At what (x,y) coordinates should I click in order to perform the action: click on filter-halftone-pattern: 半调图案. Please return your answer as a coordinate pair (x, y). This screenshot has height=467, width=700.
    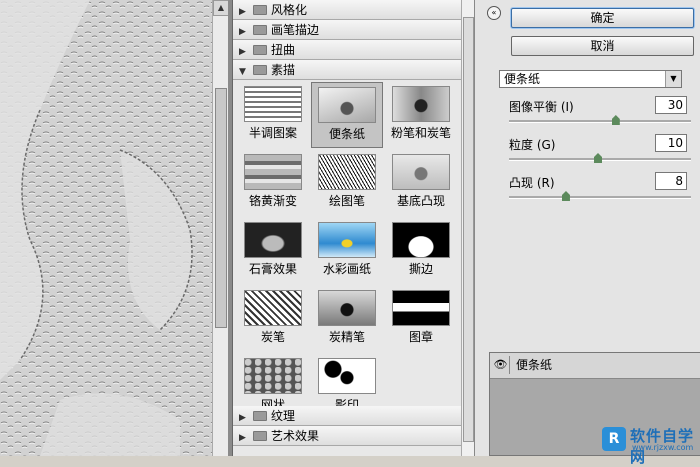
    Looking at the image, I should click on (273, 115).